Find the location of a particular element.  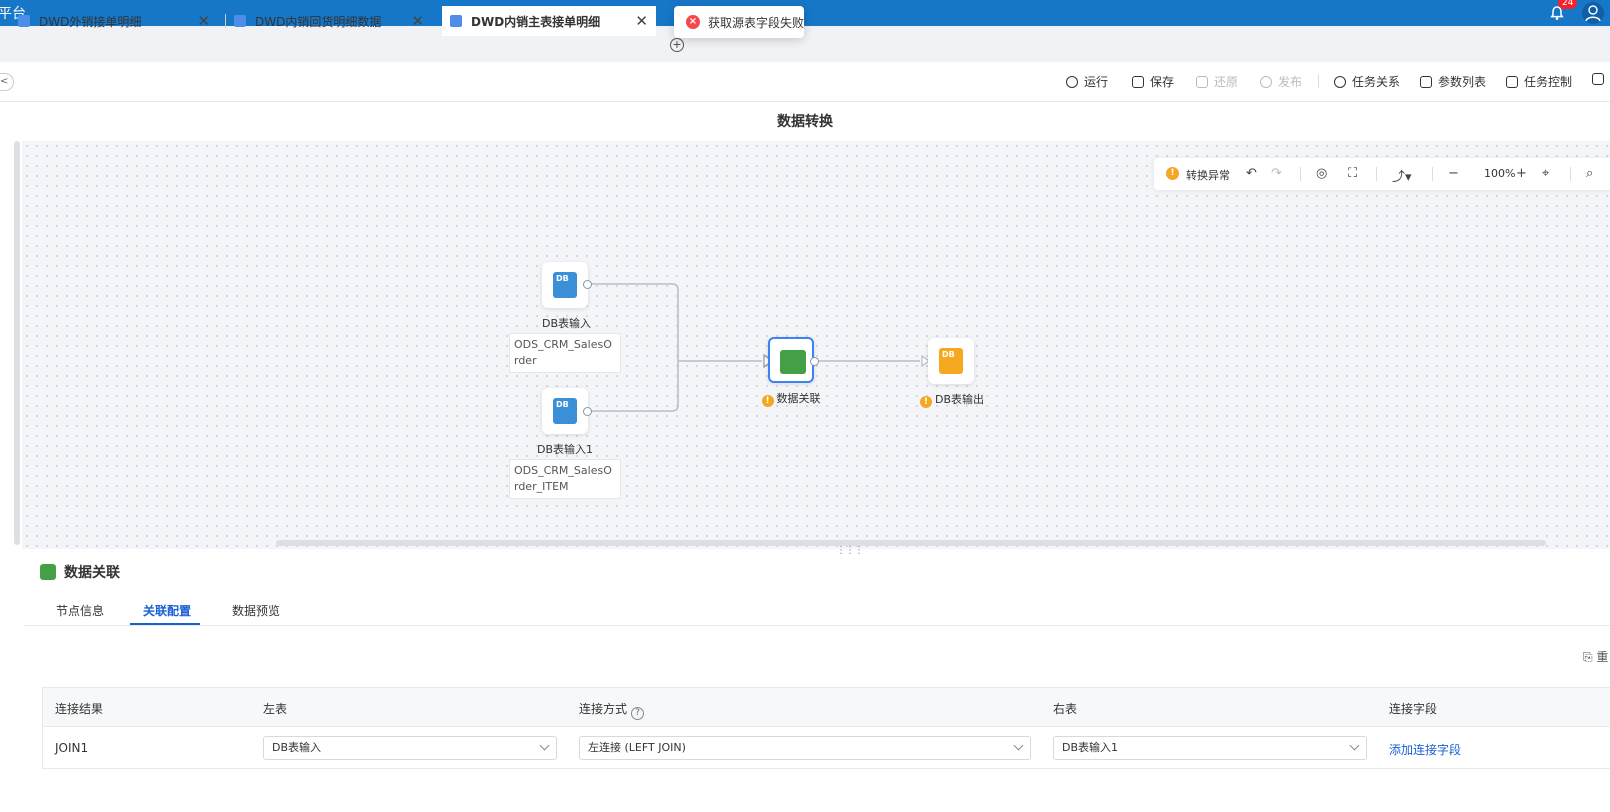

zoom-level: 100% is located at coordinates (1500, 173).